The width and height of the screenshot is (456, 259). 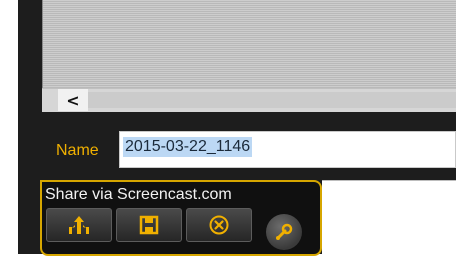 I want to click on scrollbar-thumb, so click(x=272, y=100).